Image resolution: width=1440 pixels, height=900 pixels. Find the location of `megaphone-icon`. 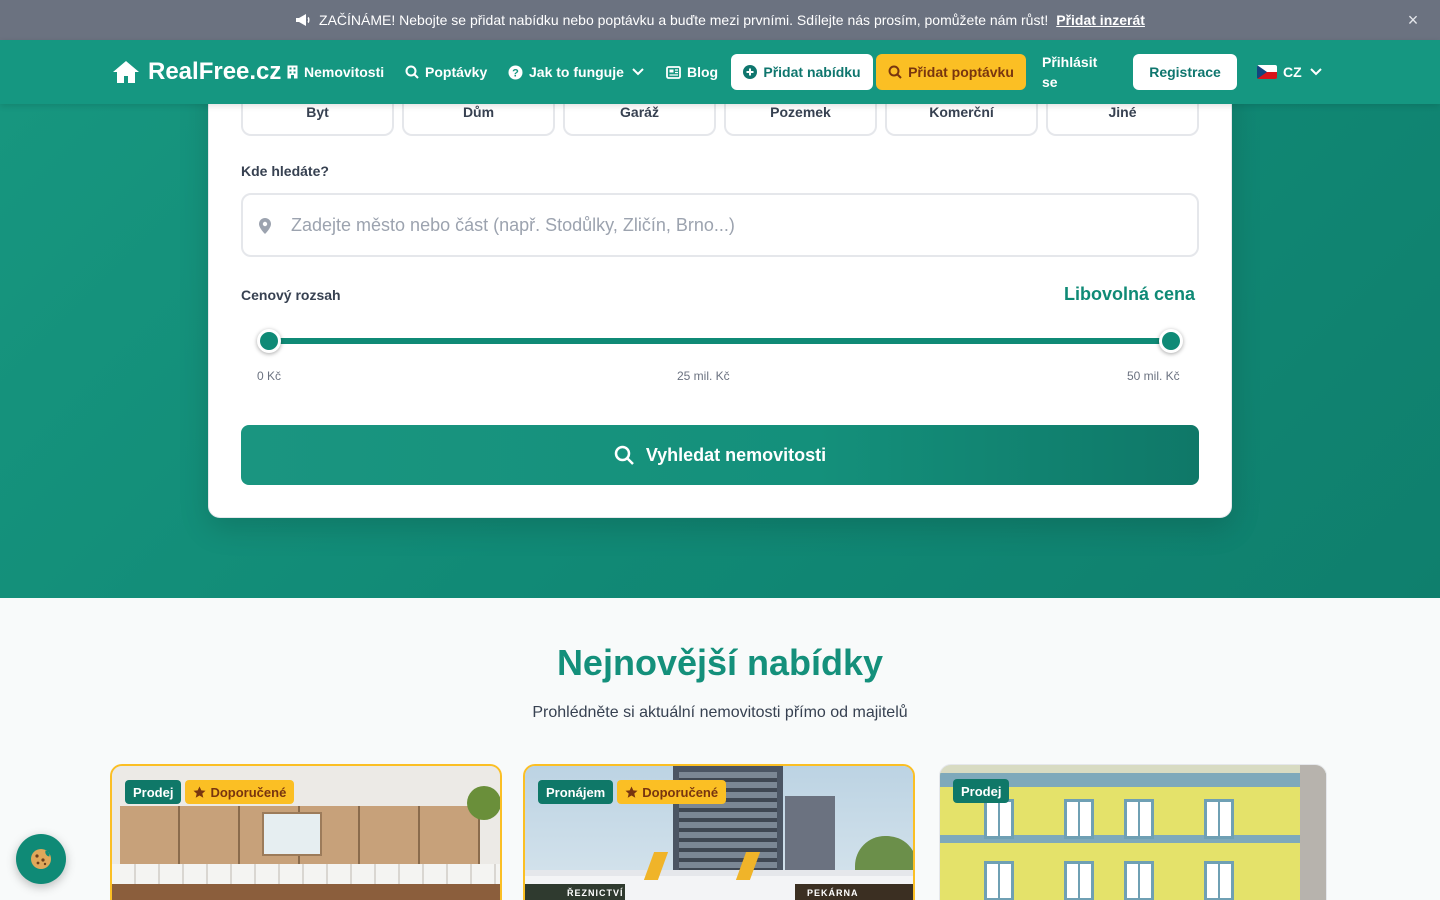

megaphone-icon is located at coordinates (303, 20).